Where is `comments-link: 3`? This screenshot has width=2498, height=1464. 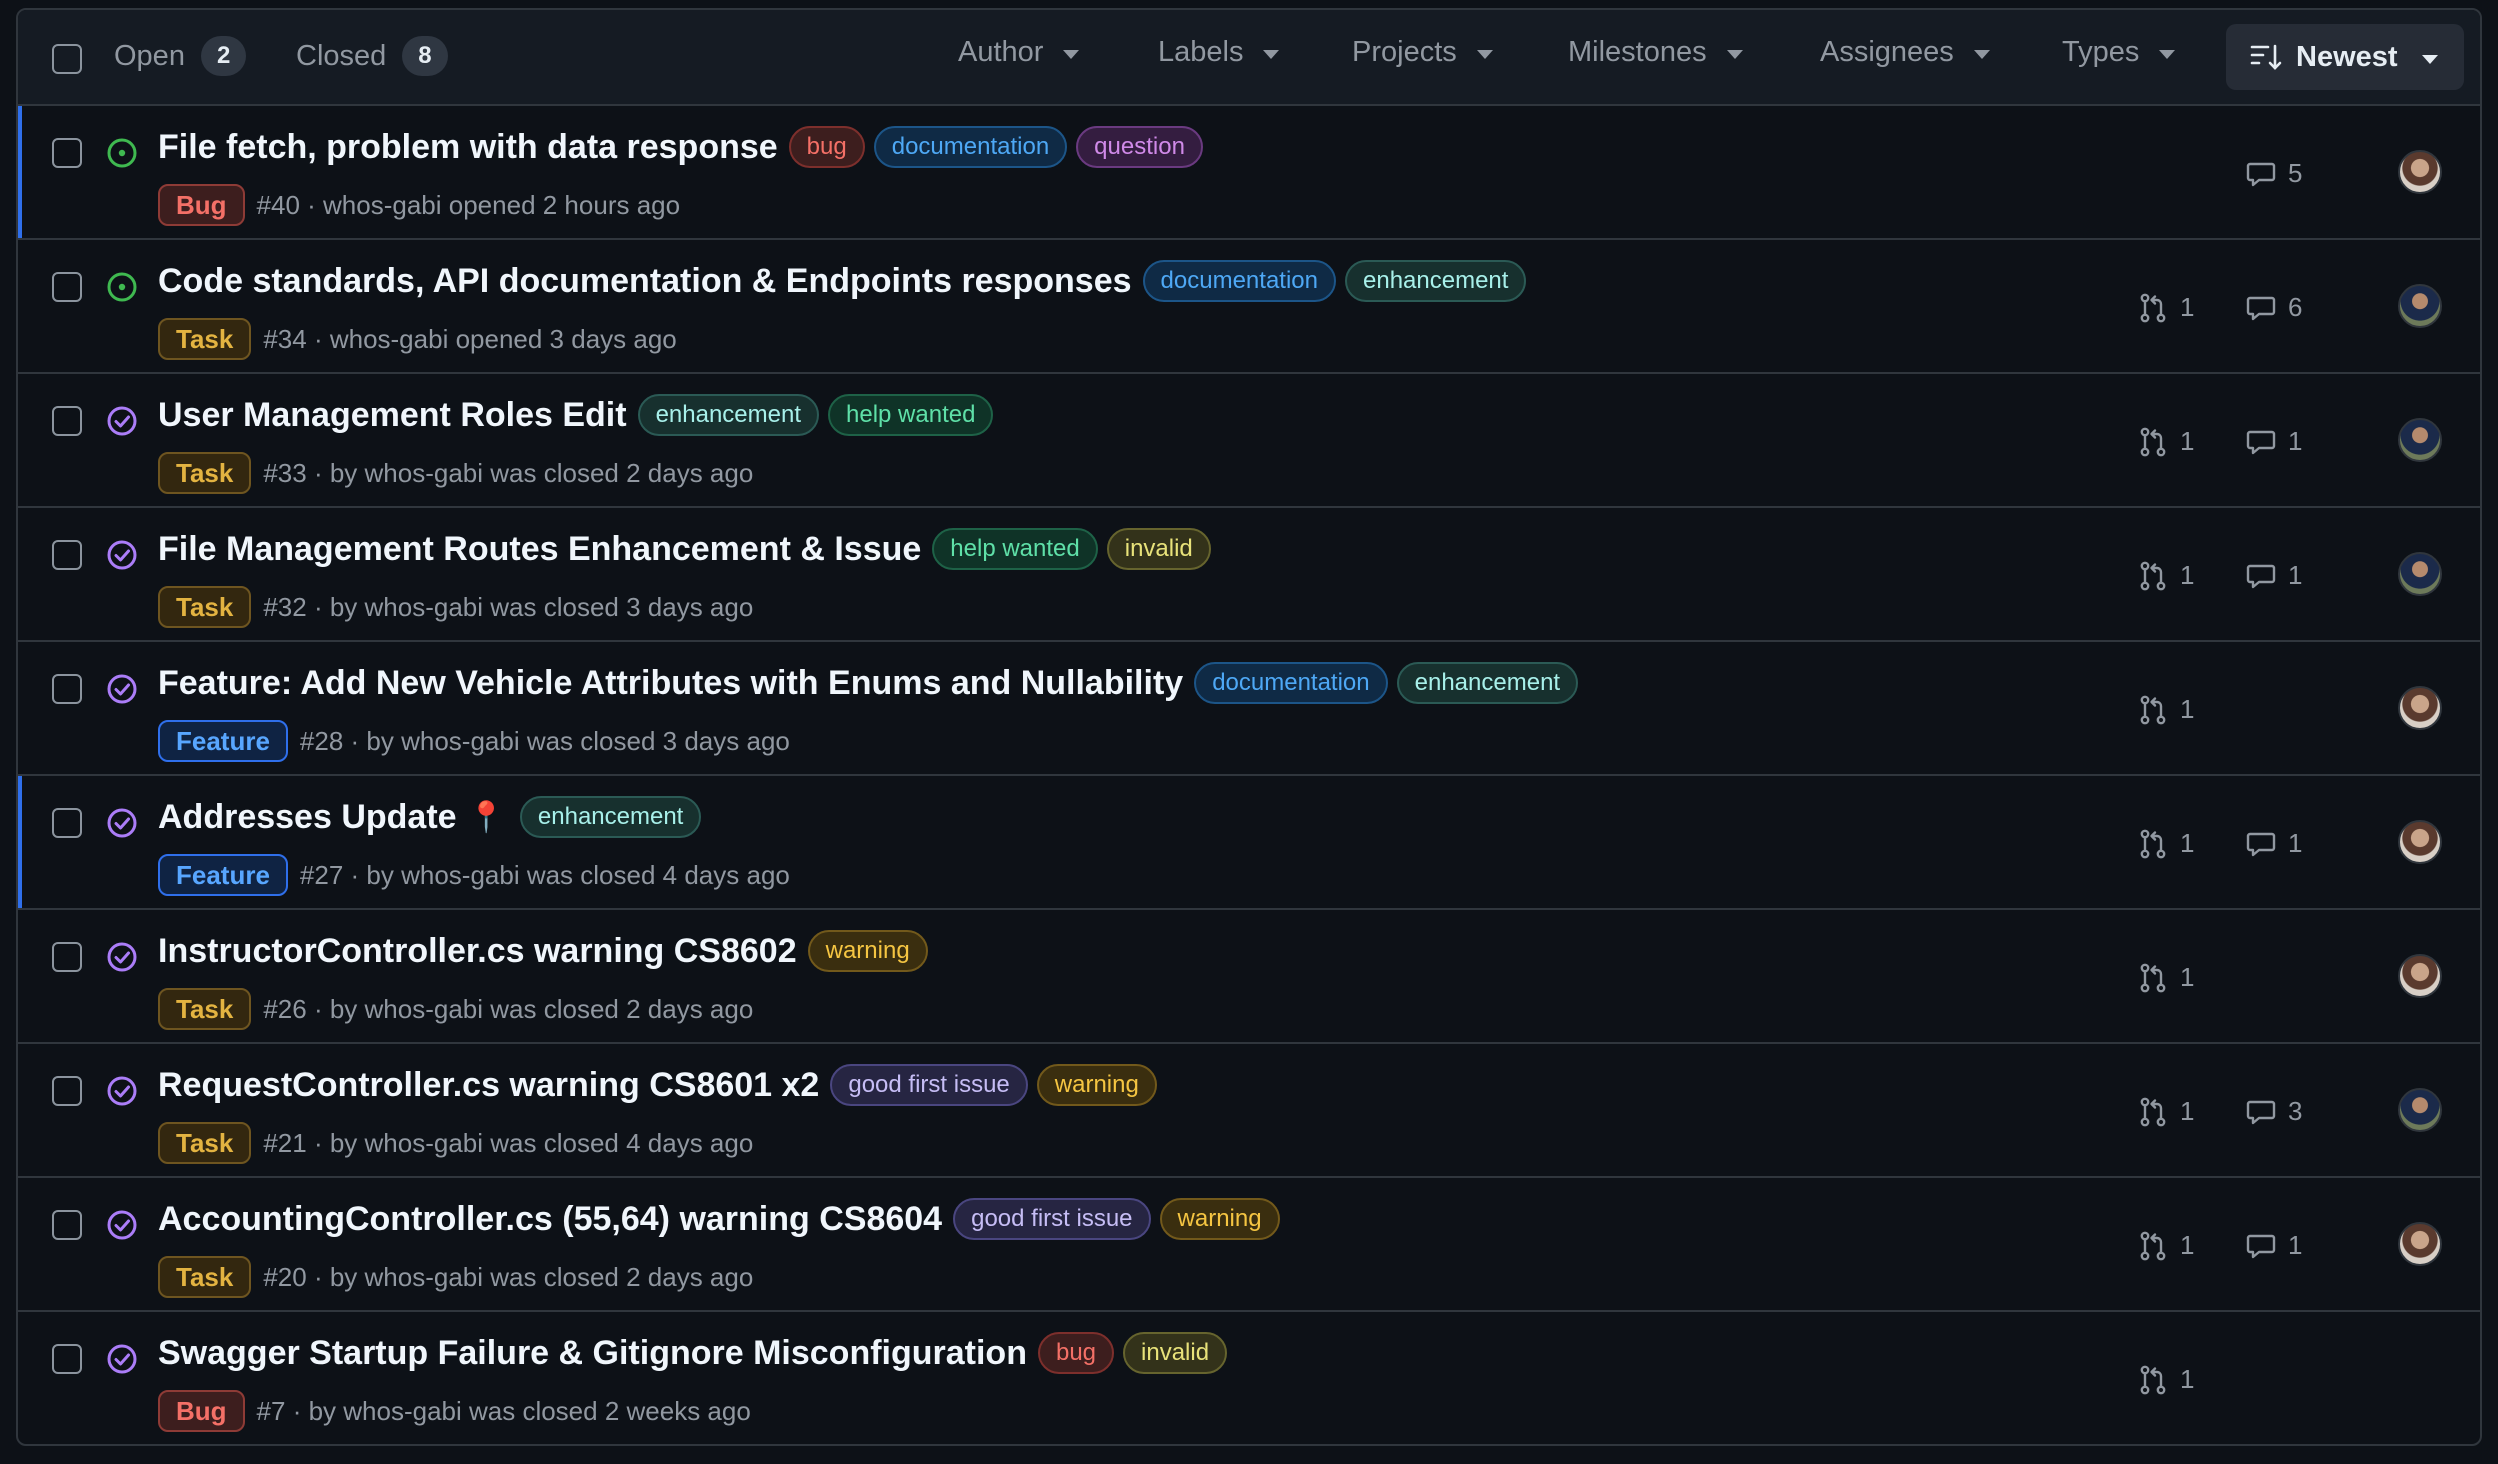 comments-link: 3 is located at coordinates (2274, 1111).